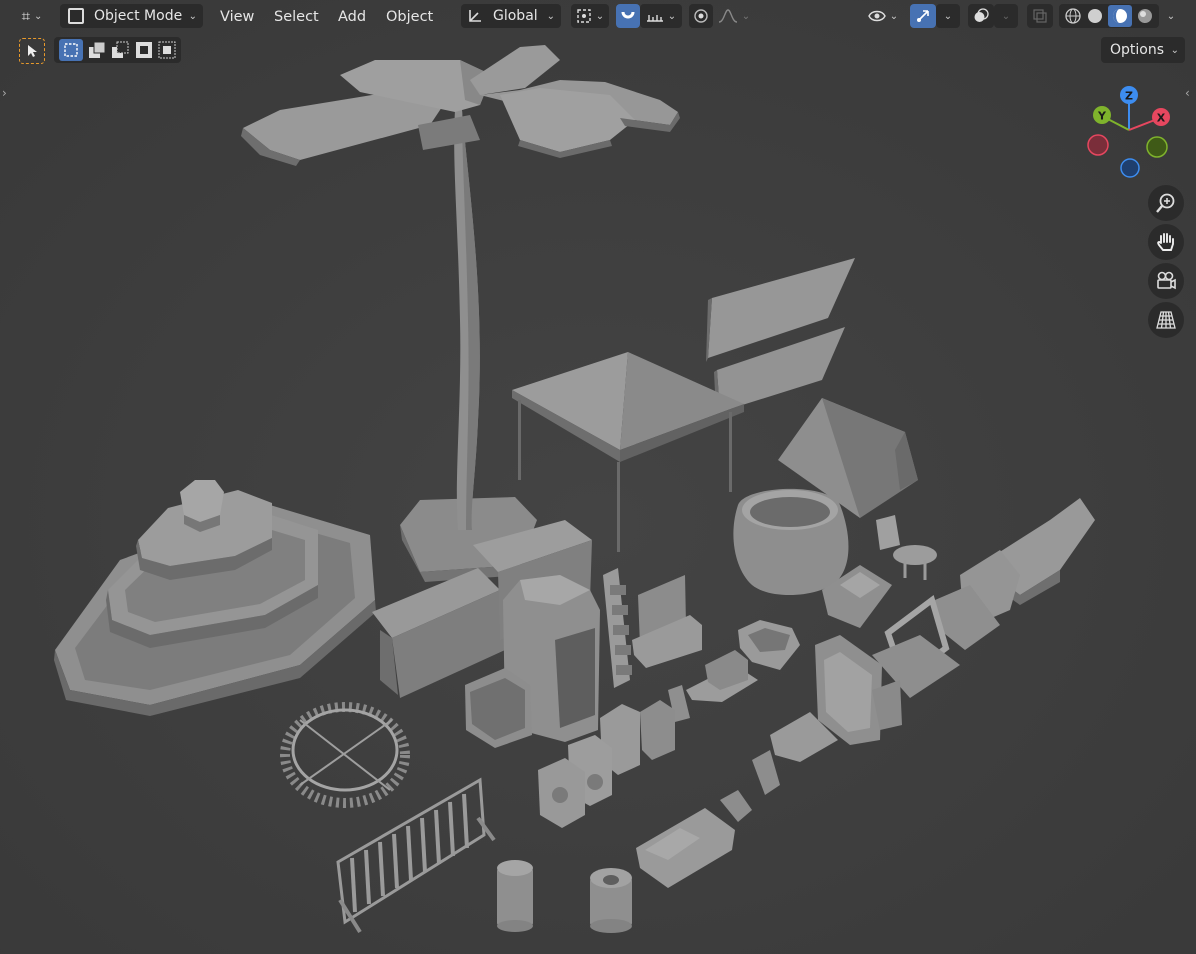 This screenshot has width=1196, height=954. I want to click on proportional-editing-toggle, so click(701, 16).